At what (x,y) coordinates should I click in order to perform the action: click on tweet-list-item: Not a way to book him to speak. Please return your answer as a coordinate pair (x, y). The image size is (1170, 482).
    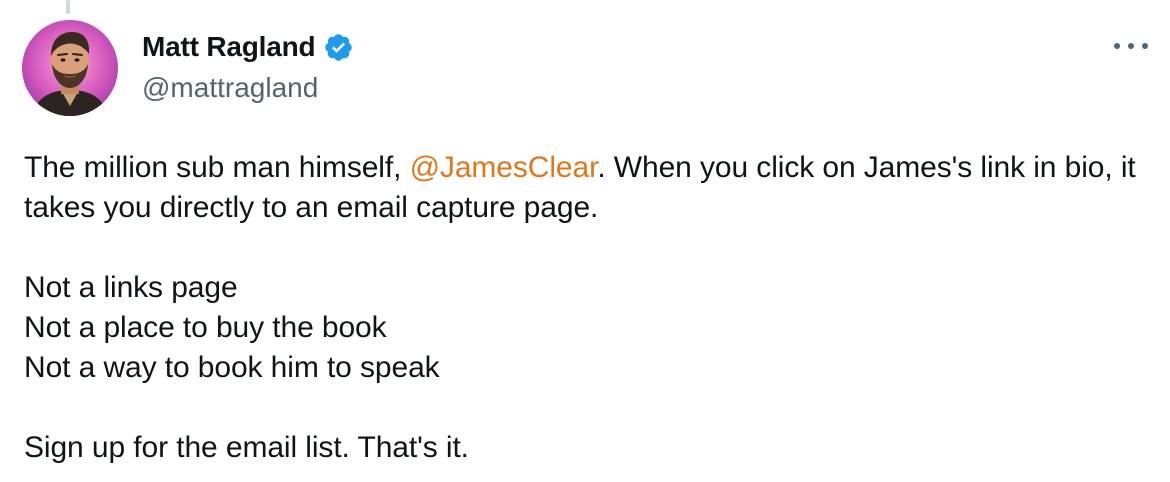
    Looking at the image, I should click on (232, 367).